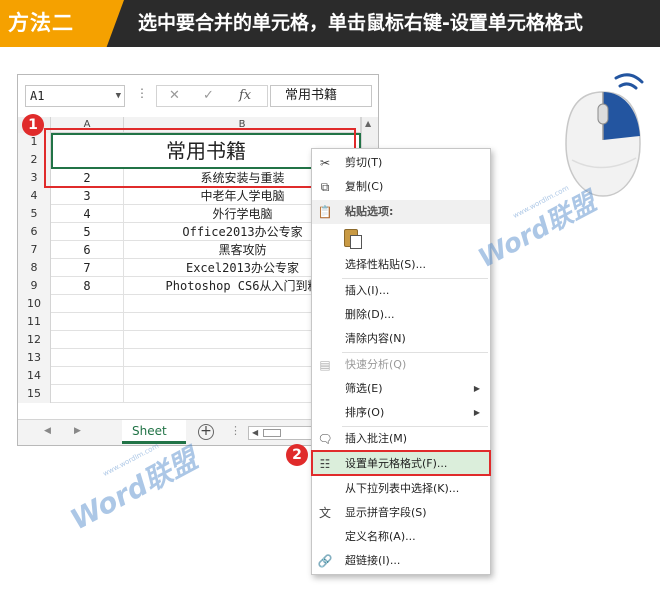 The width and height of the screenshot is (660, 592). I want to click on menu-item-quick-analysis: ▤ 快速分析(Q), so click(401, 365).